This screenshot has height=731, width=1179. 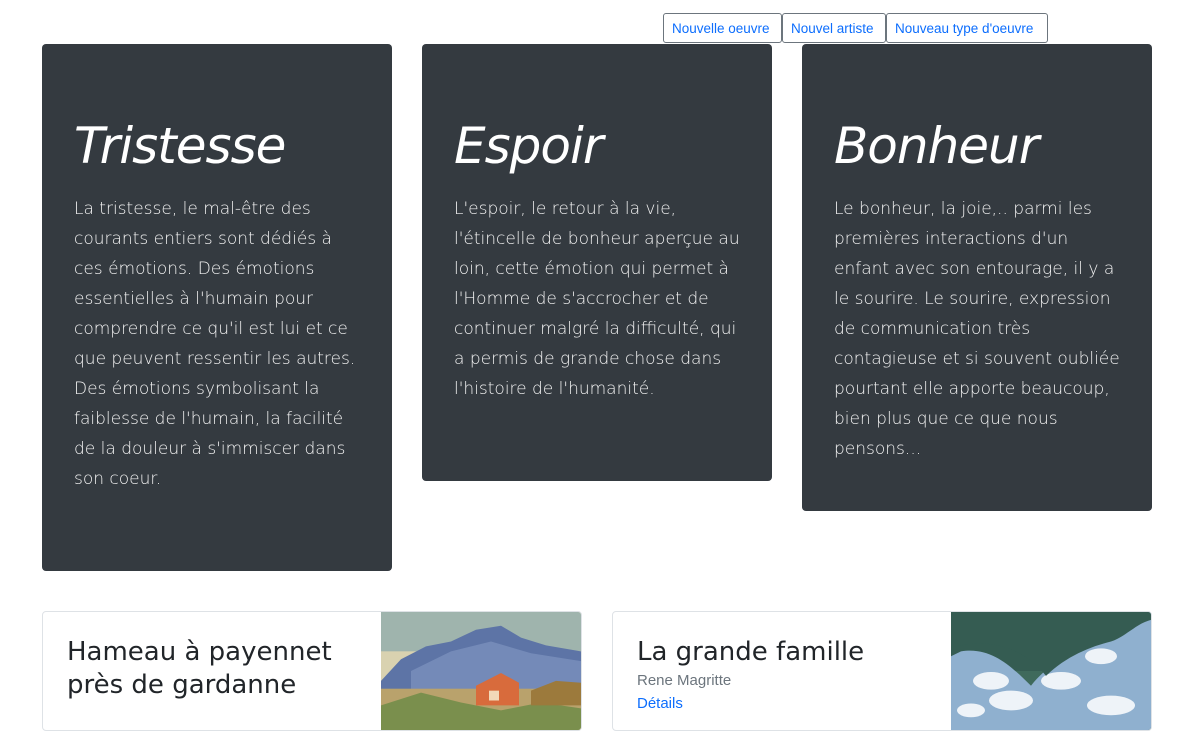 I want to click on emotion-title: Espoir, so click(x=528, y=146).